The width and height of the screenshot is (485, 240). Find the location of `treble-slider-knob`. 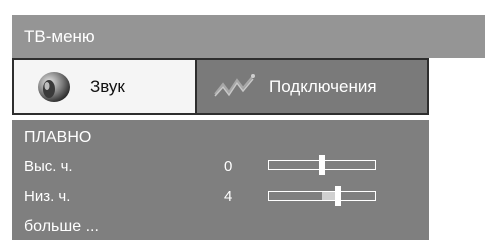

treble-slider-knob is located at coordinates (322, 165).